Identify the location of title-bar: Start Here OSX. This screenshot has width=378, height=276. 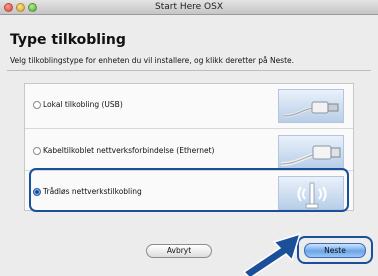
(189, 7).